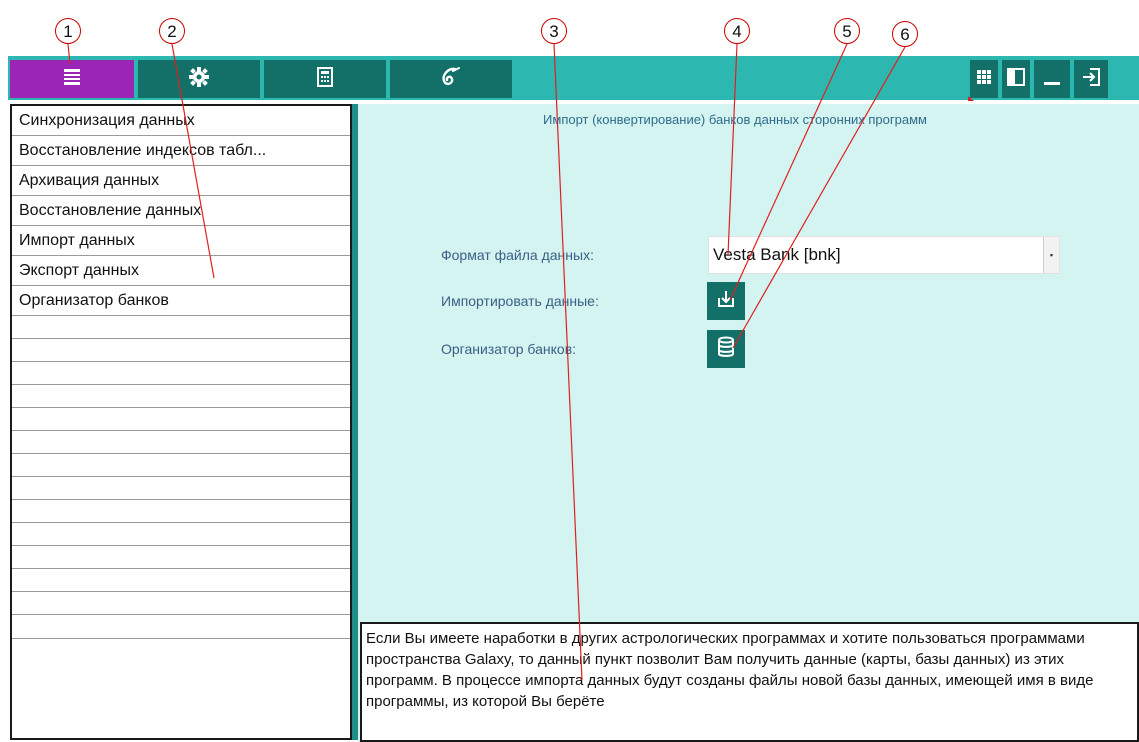 This screenshot has height=742, width=1139. Describe the element at coordinates (737, 31) in the screenshot. I see `callout-4: 4` at that location.